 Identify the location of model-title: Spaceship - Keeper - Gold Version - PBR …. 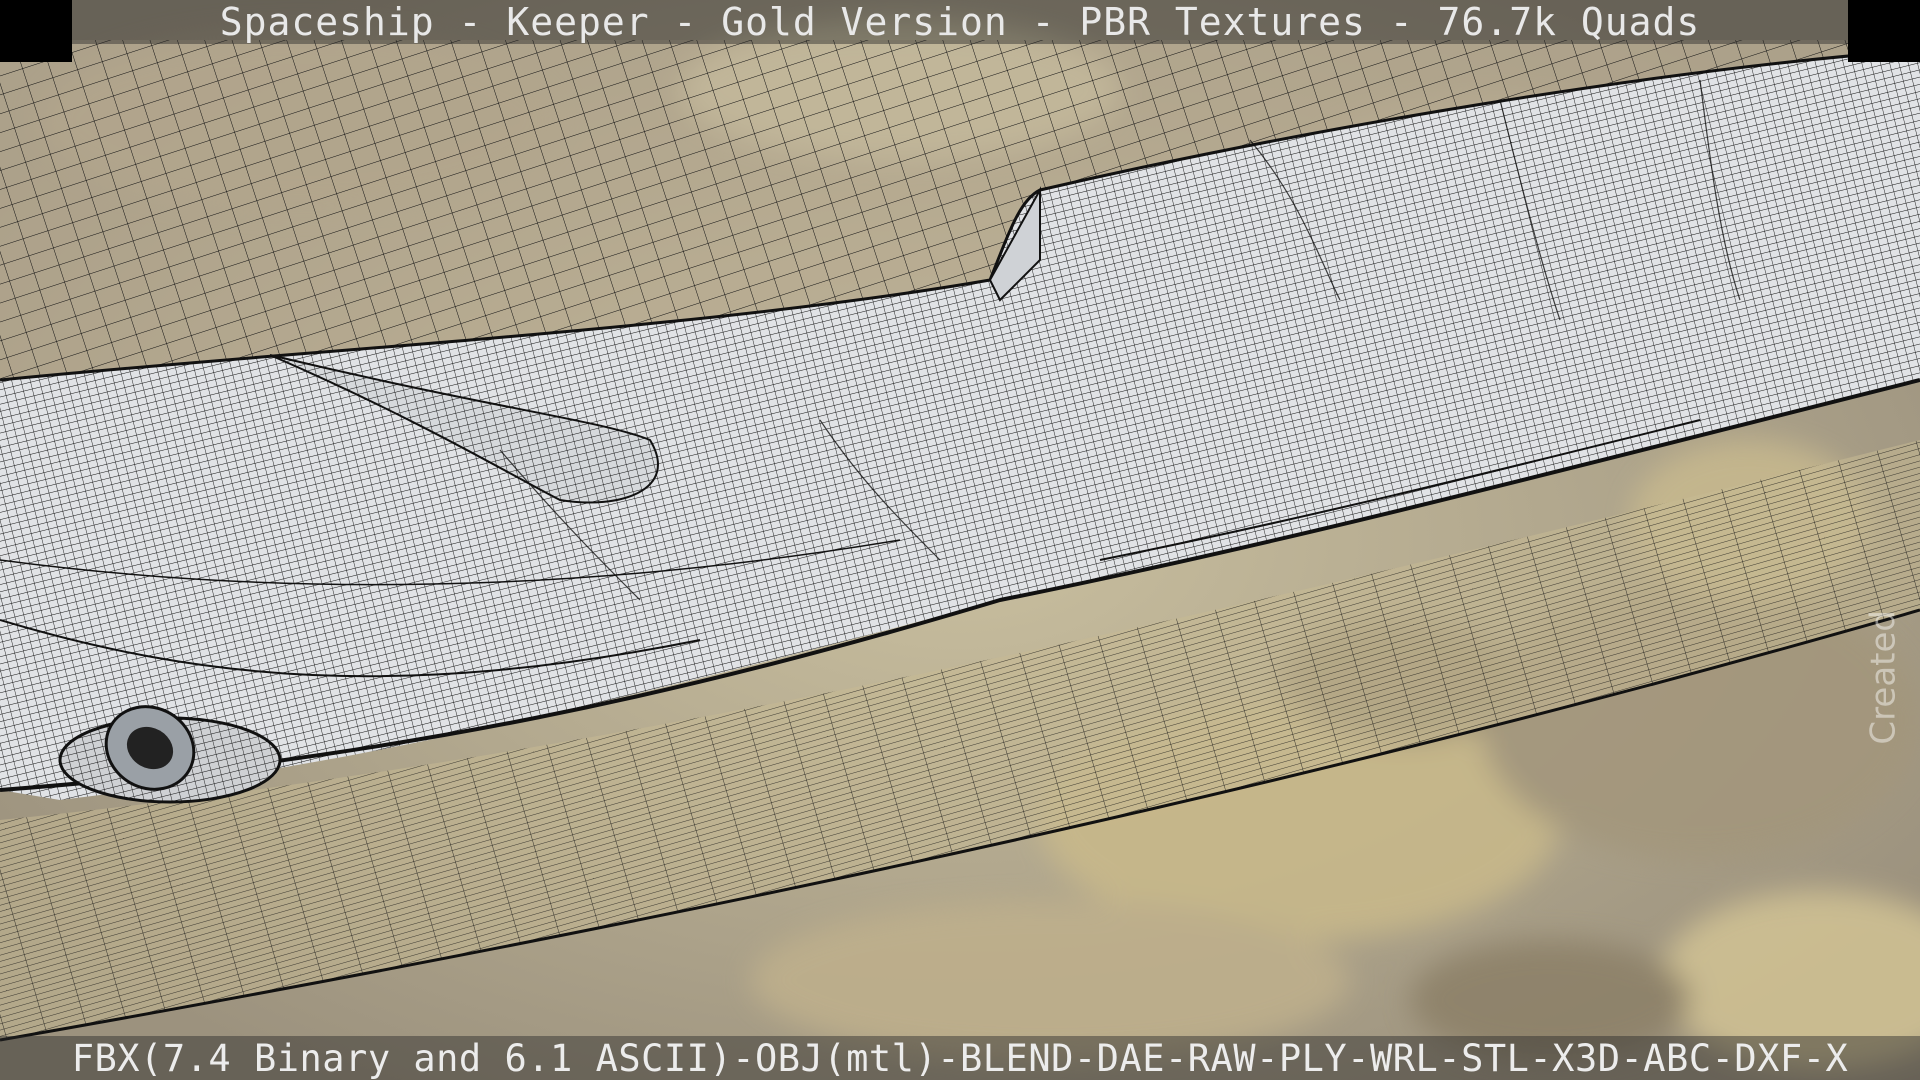
(960, 22).